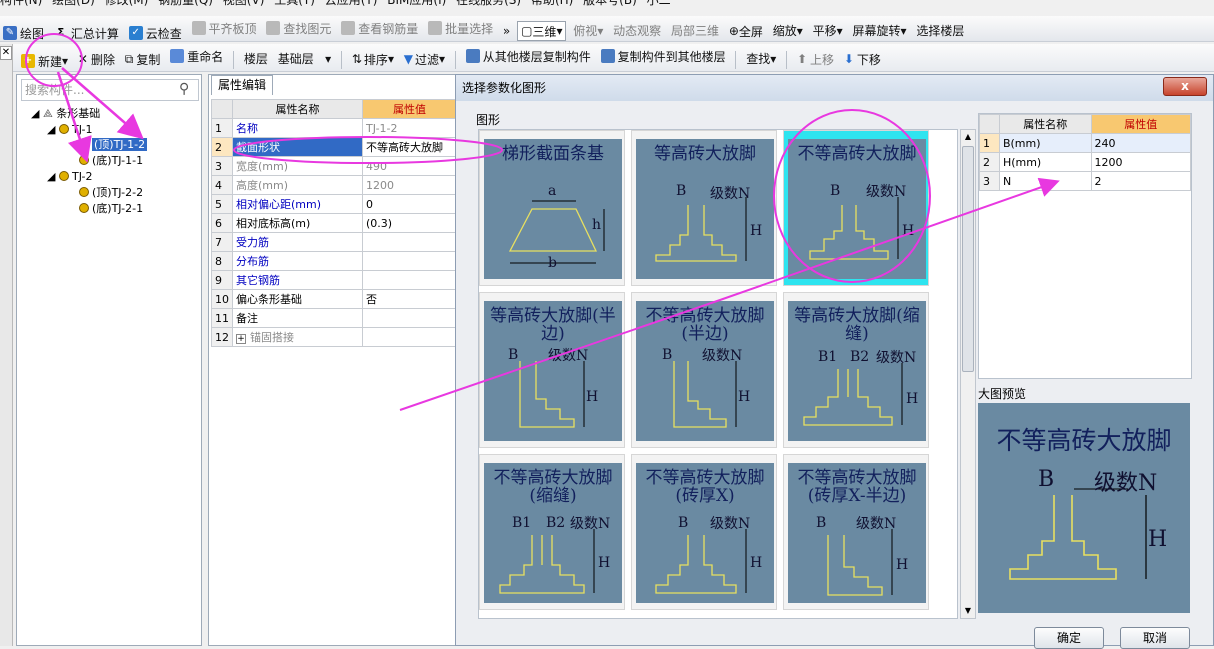  What do you see at coordinates (334, 147) in the screenshot?
I see `table-row: 2 截面形状 不等高砖大放脚` at bounding box center [334, 147].